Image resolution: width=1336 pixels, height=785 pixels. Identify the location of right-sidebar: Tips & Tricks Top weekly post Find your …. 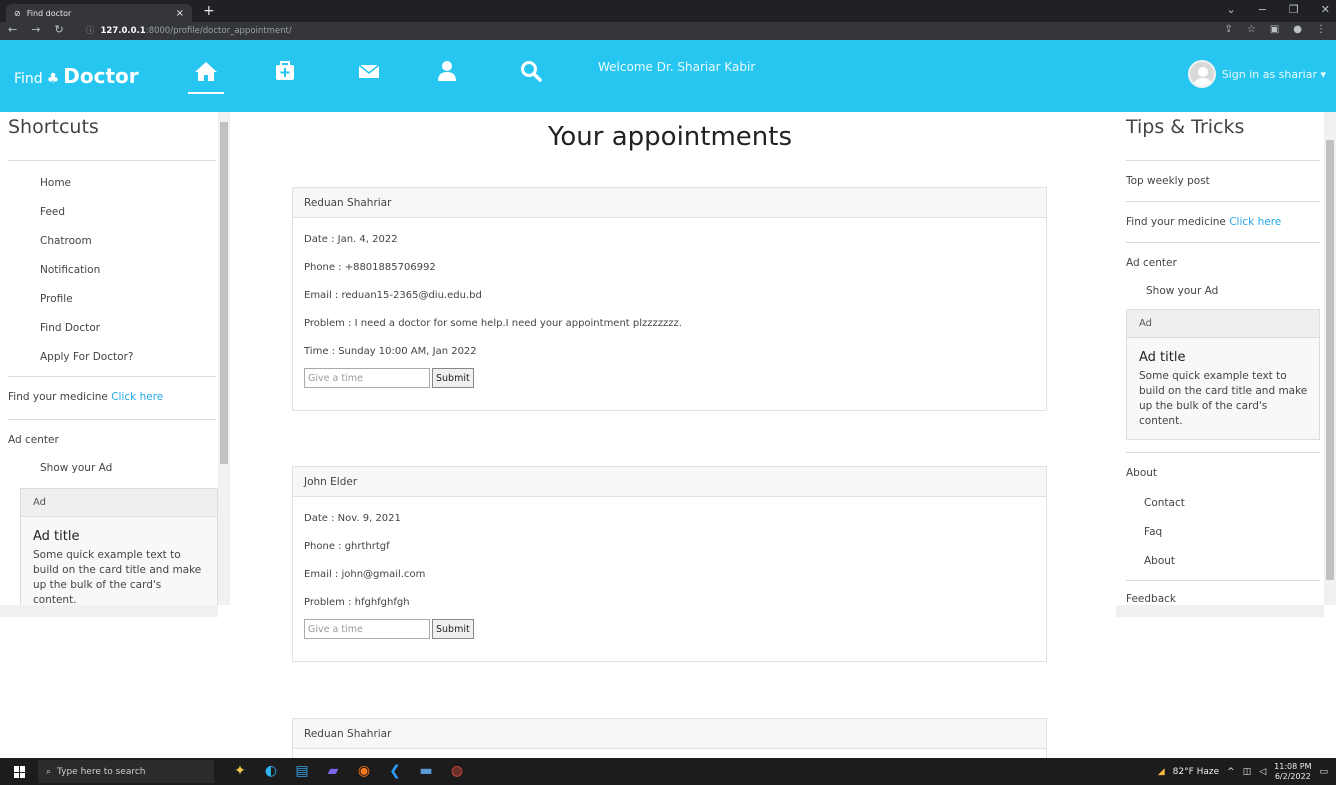
(1226, 364).